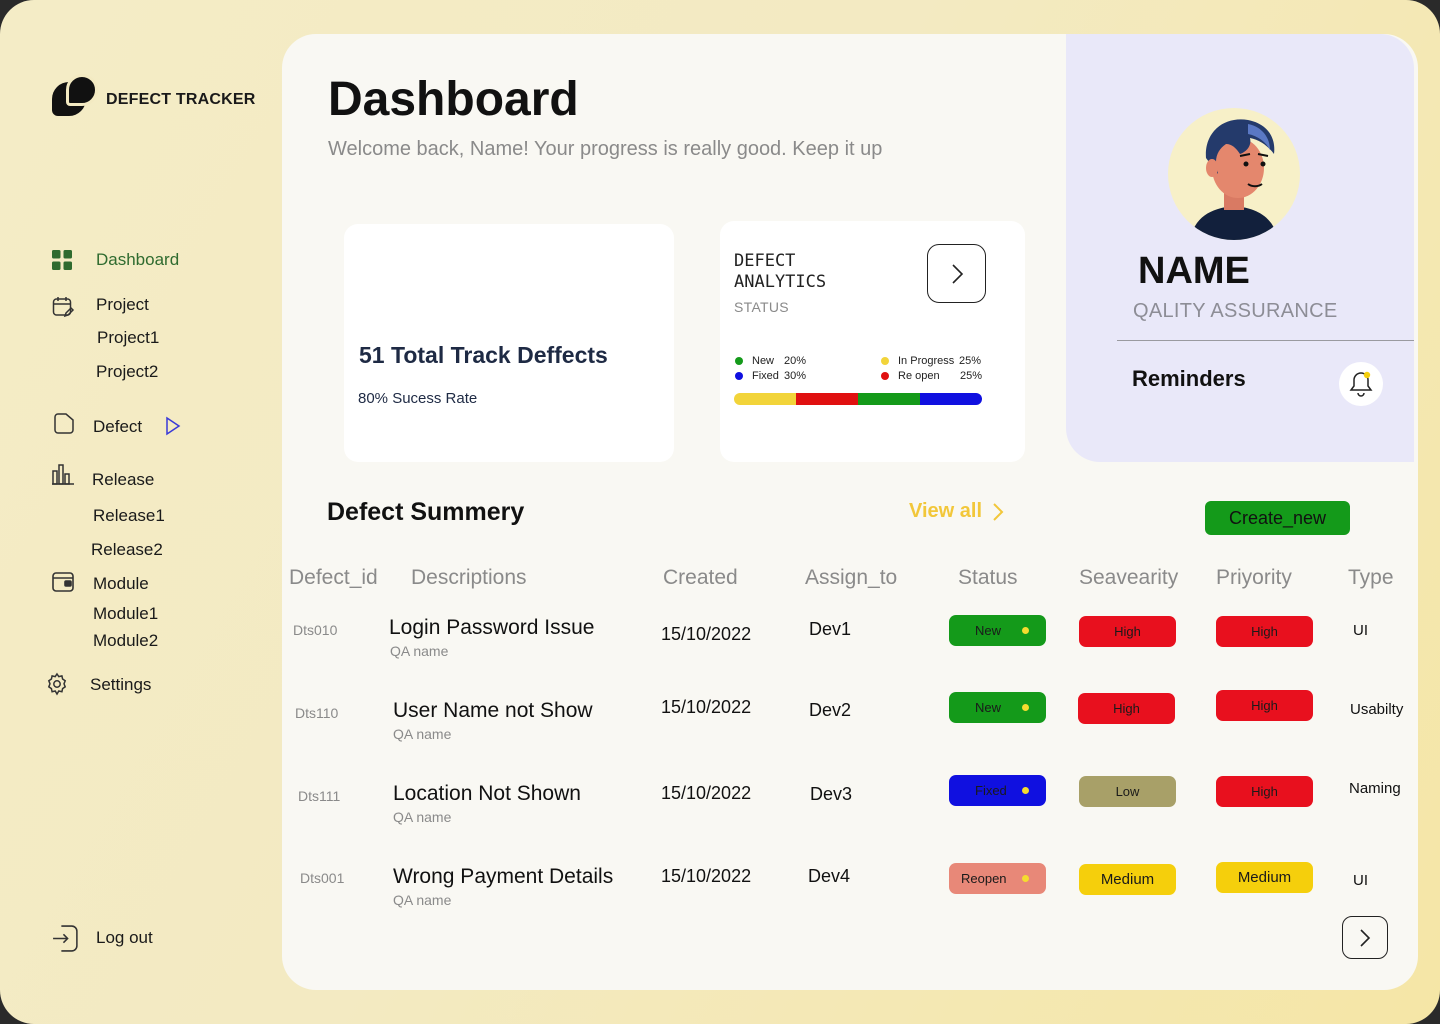 This screenshot has height=1024, width=1440. Describe the element at coordinates (971, 376) in the screenshot. I see `legend-pct-reopen: 25%` at that location.